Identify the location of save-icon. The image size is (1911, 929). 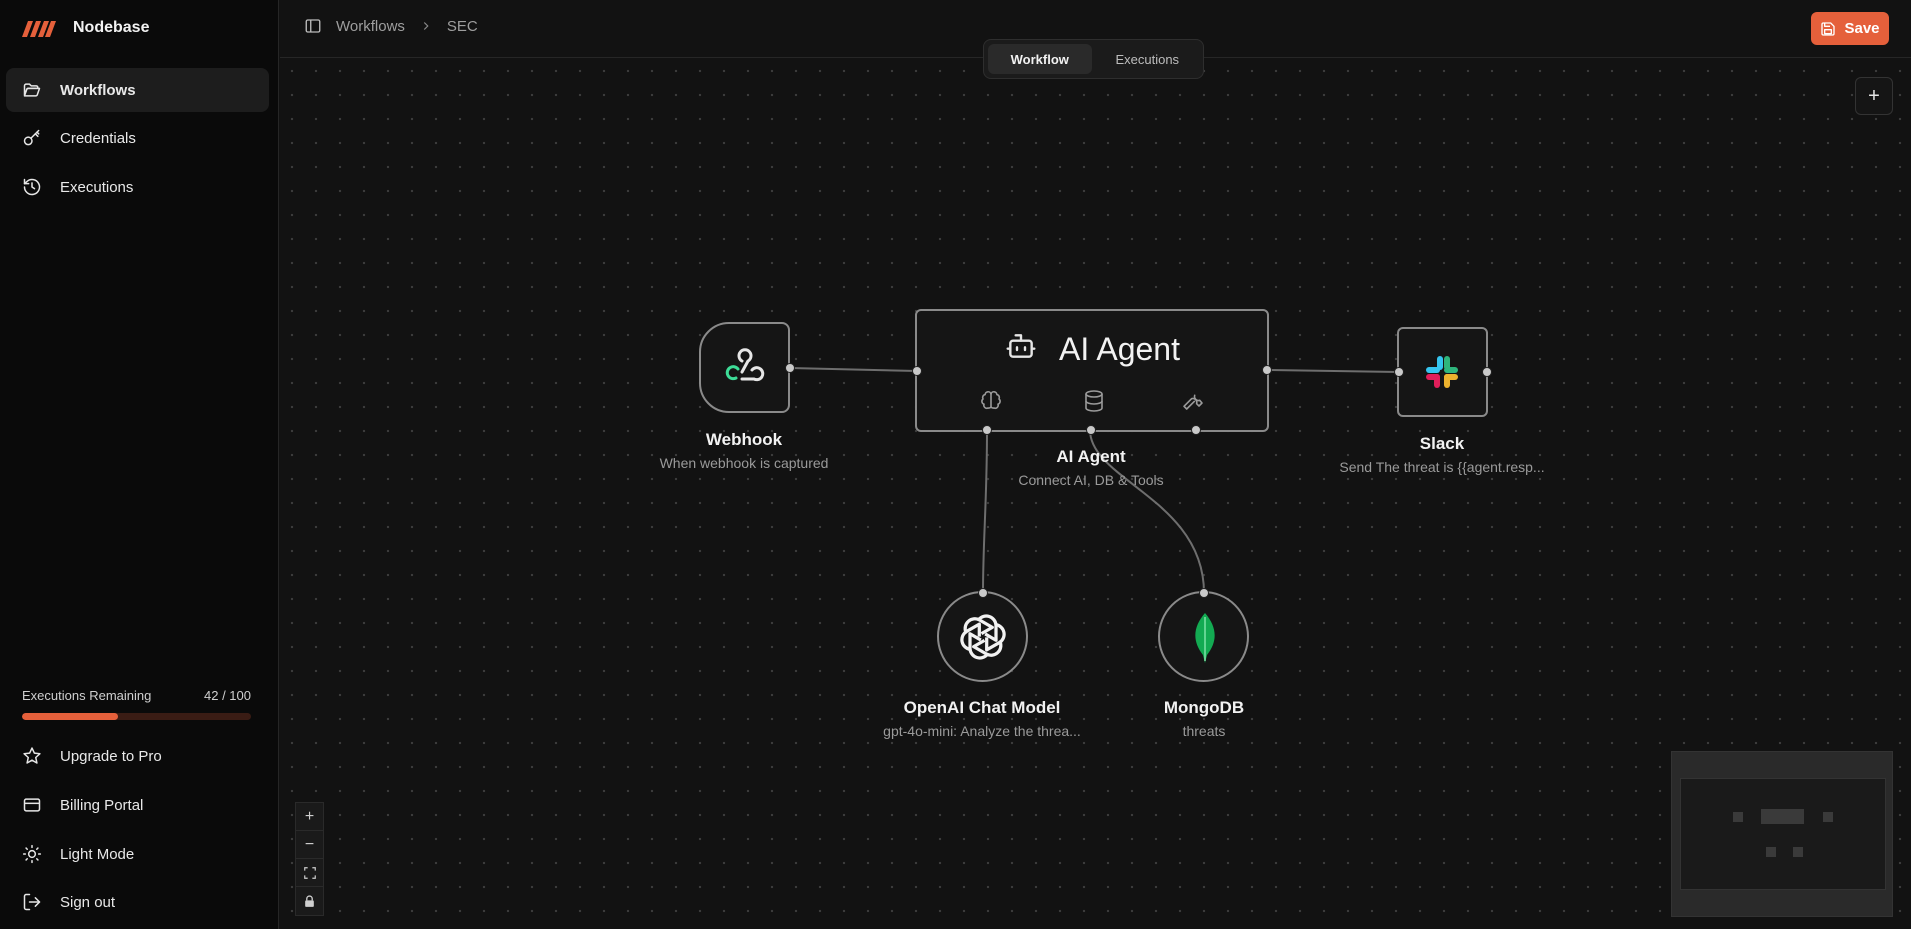
(1828, 28).